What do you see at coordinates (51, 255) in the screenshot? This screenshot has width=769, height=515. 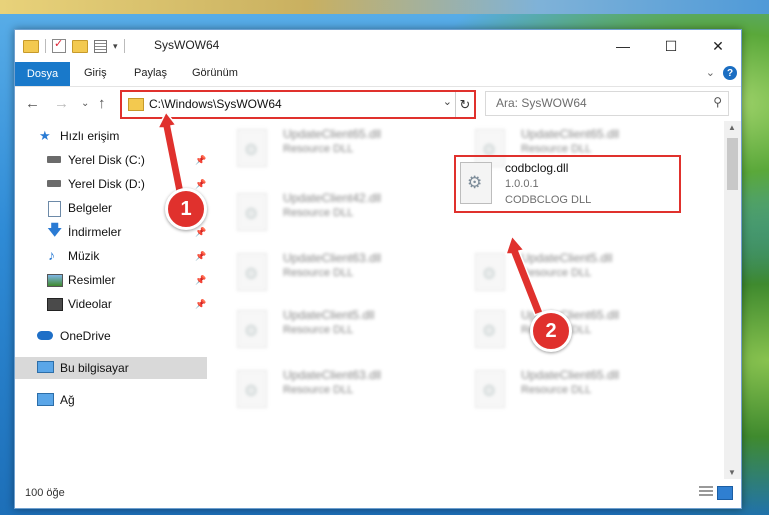 I see `music-icon: ♪` at bounding box center [51, 255].